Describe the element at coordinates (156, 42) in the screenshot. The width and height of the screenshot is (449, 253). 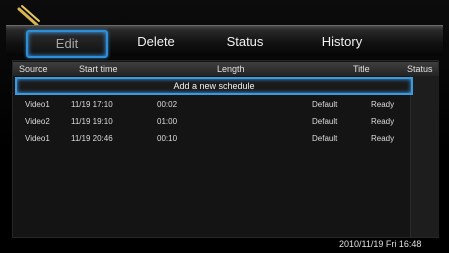
I see `tab-delete: Delete` at that location.